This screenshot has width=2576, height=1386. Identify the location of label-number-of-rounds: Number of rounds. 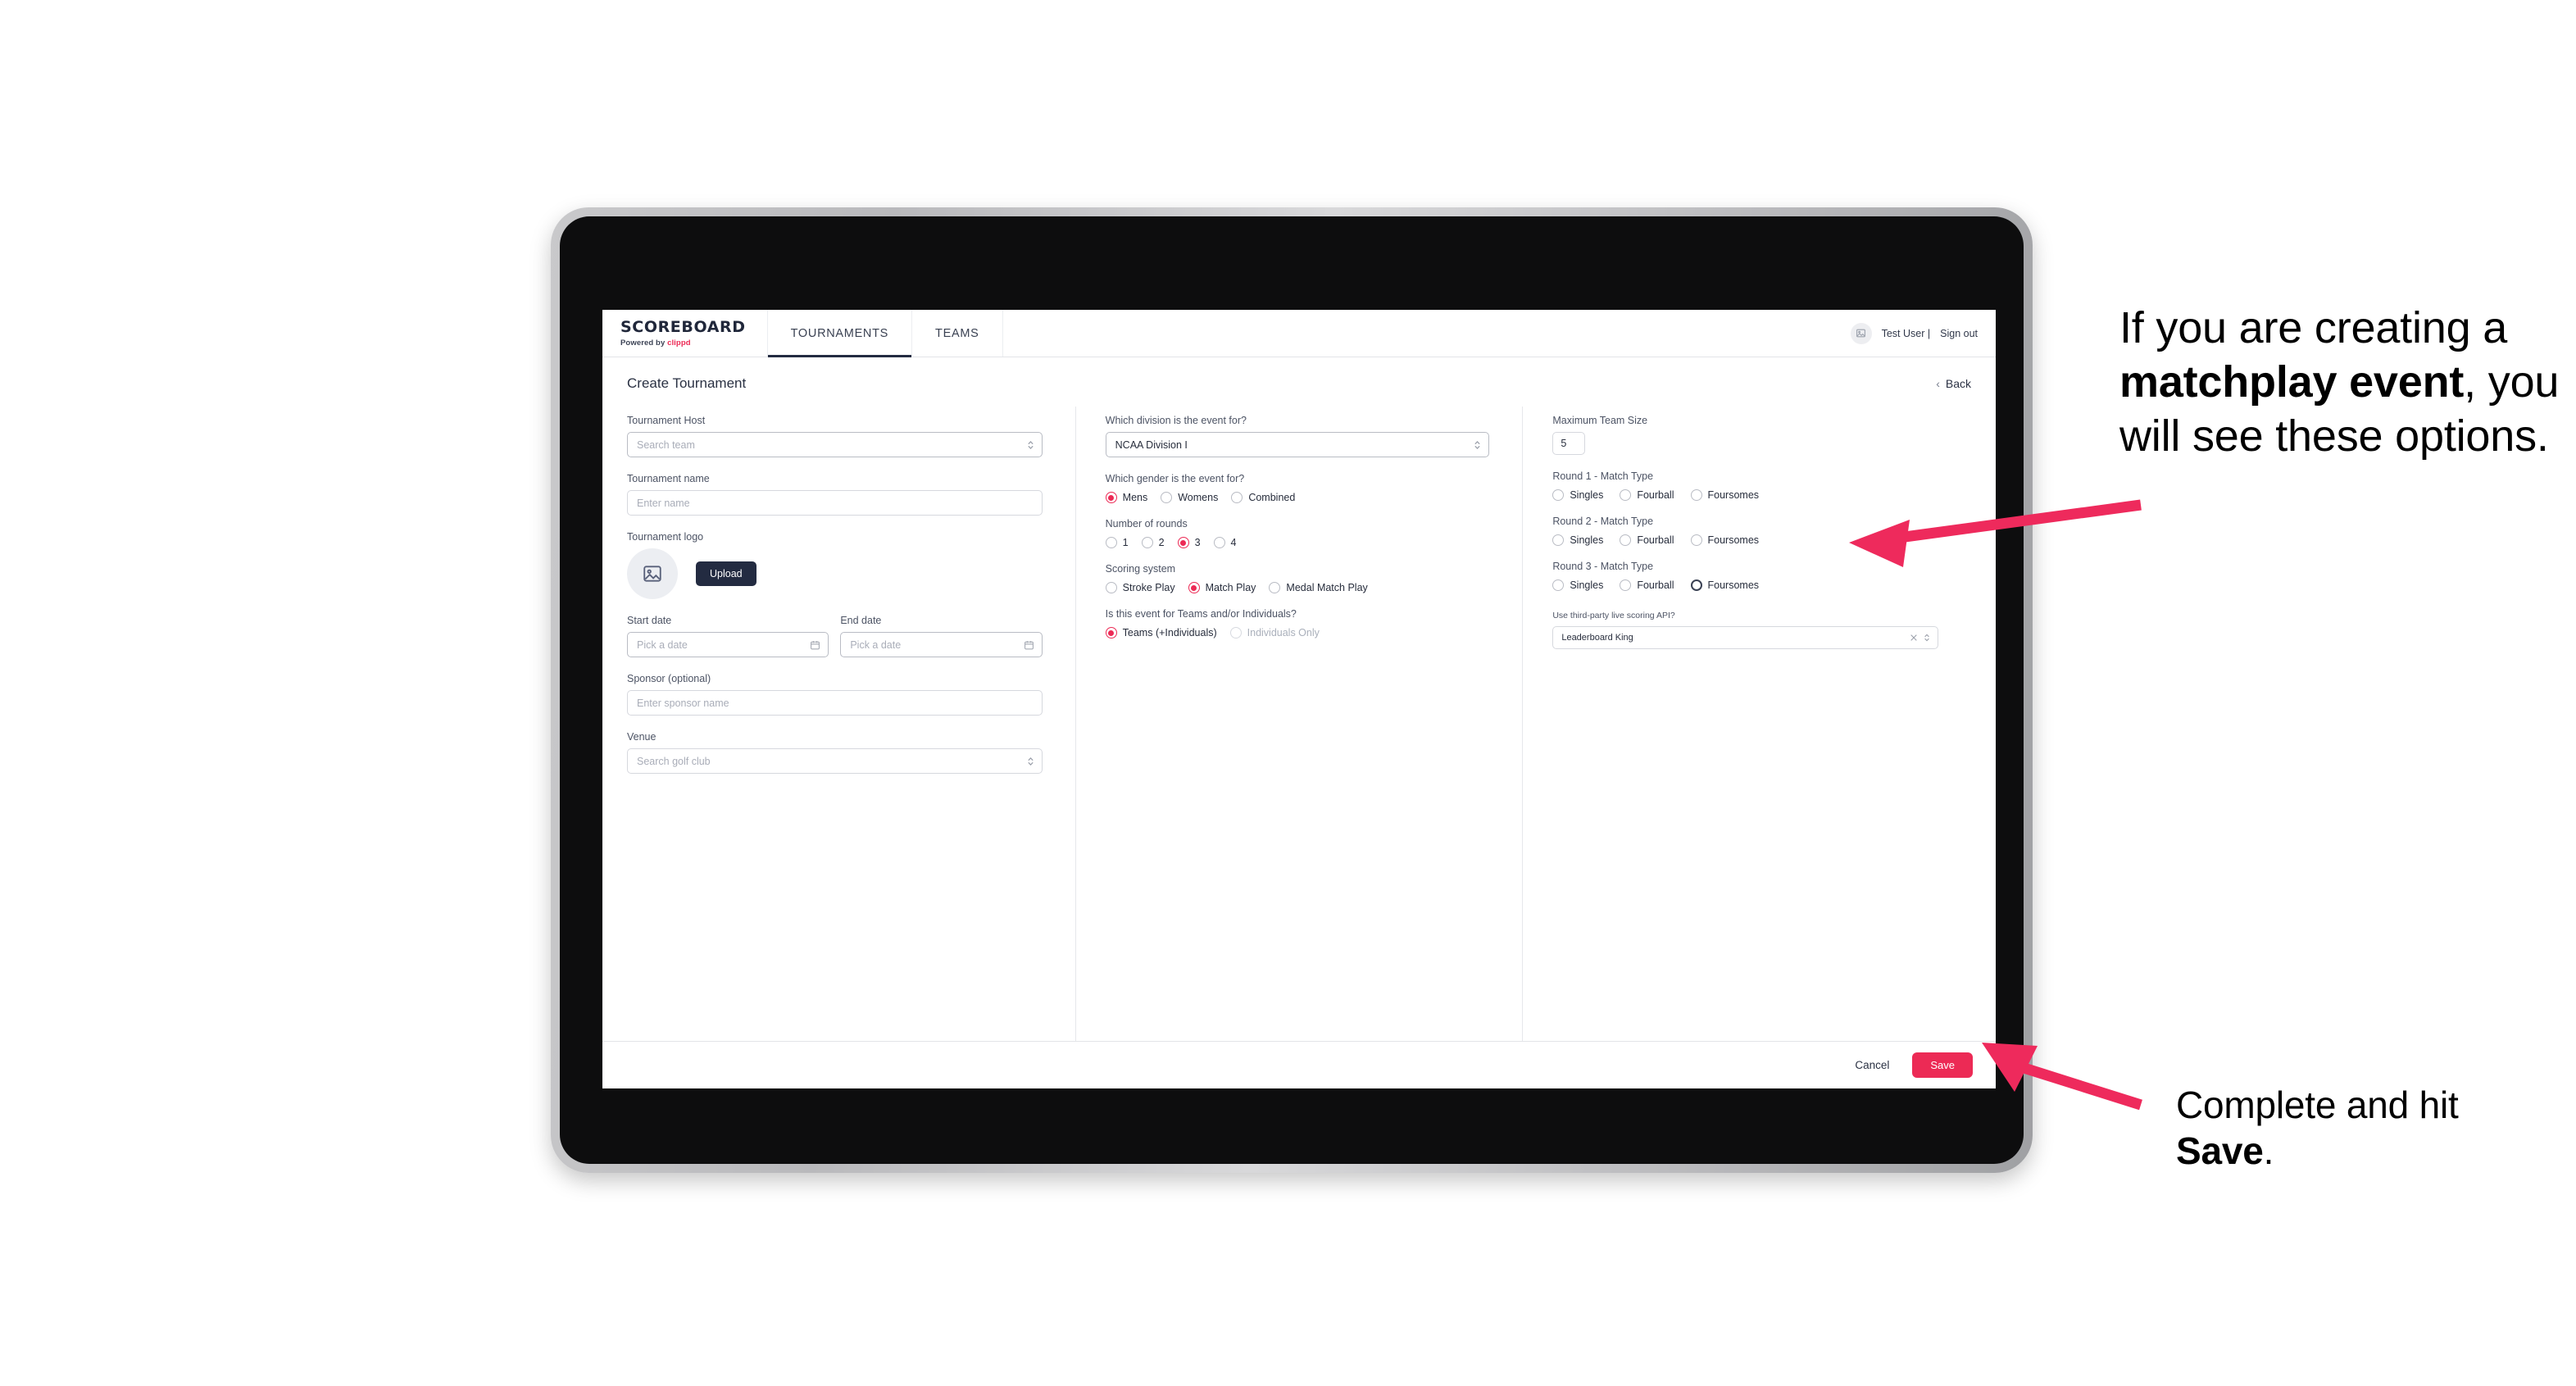
(1146, 523).